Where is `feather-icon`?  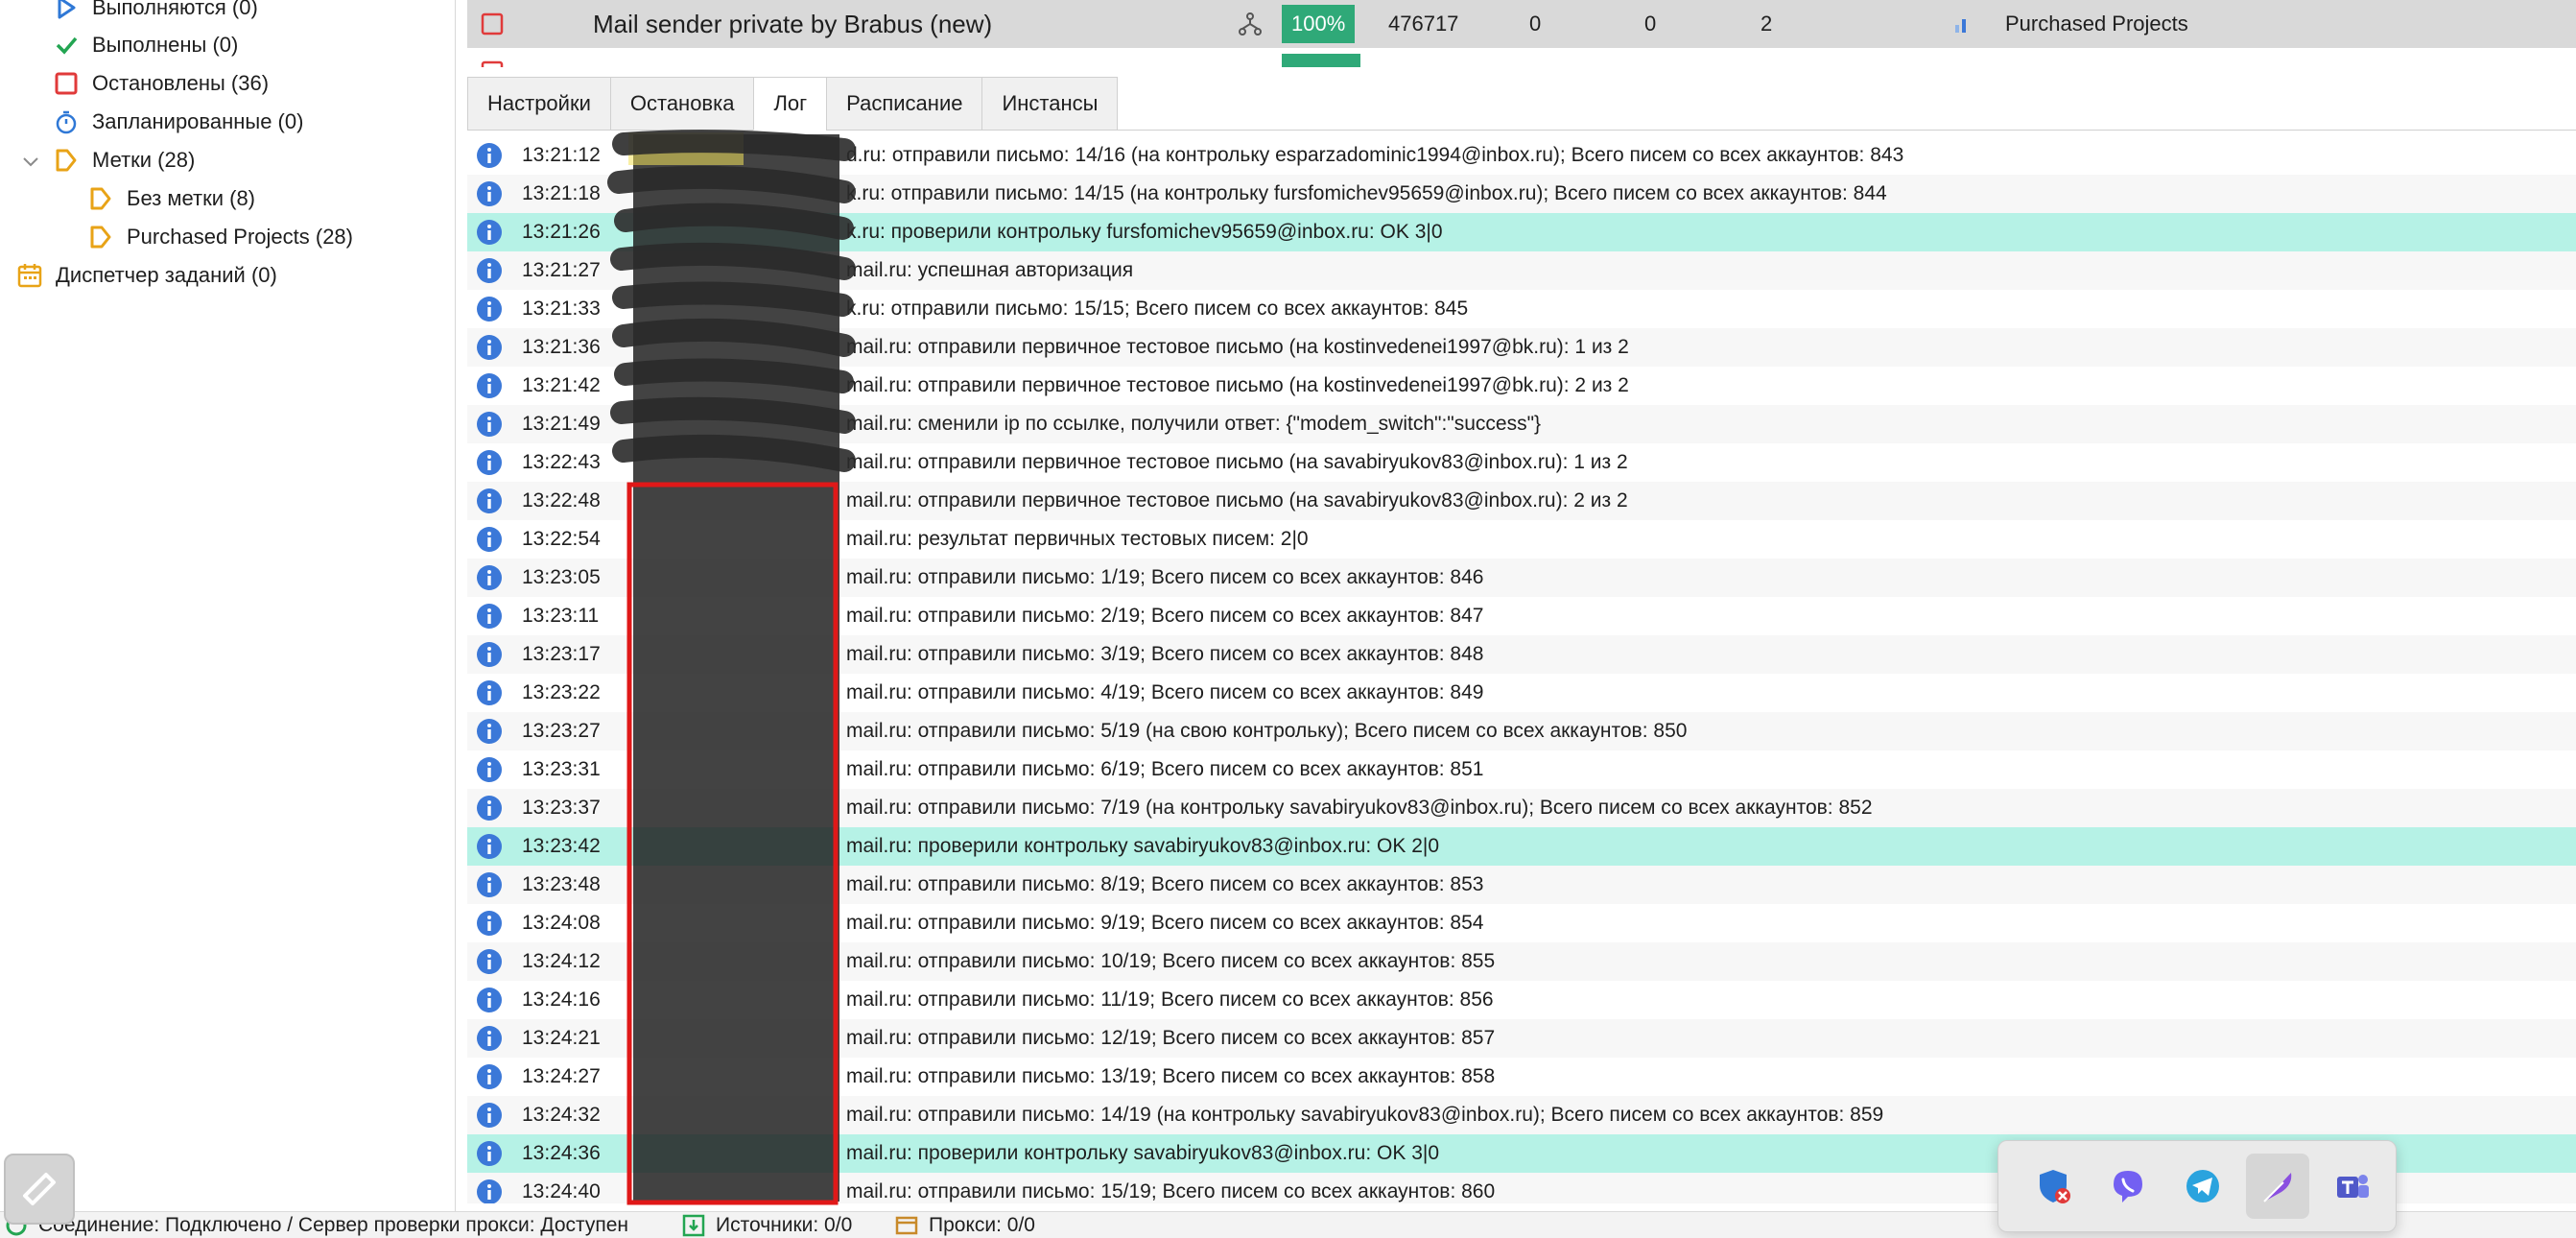
feather-icon is located at coordinates (2277, 1186).